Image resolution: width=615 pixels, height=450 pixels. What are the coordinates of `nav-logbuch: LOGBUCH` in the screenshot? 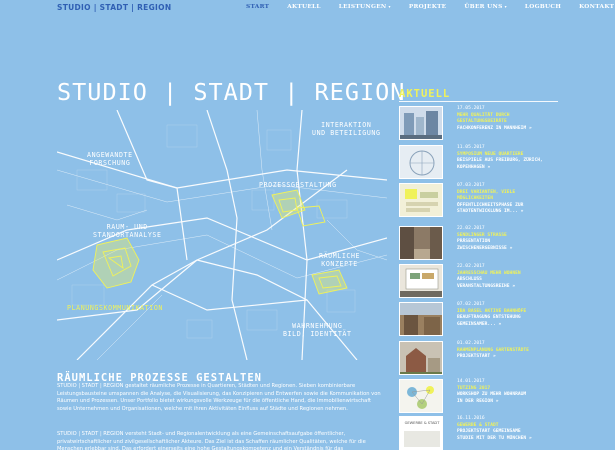 It's located at (543, 9).